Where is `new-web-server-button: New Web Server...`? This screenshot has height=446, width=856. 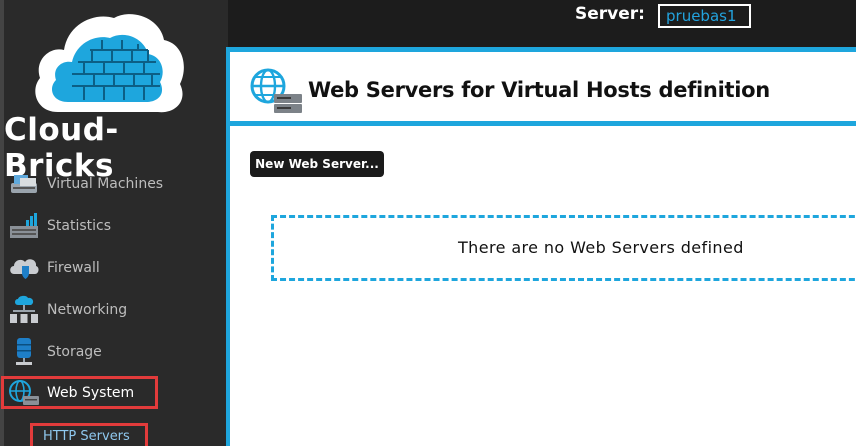
new-web-server-button: New Web Server... is located at coordinates (317, 164).